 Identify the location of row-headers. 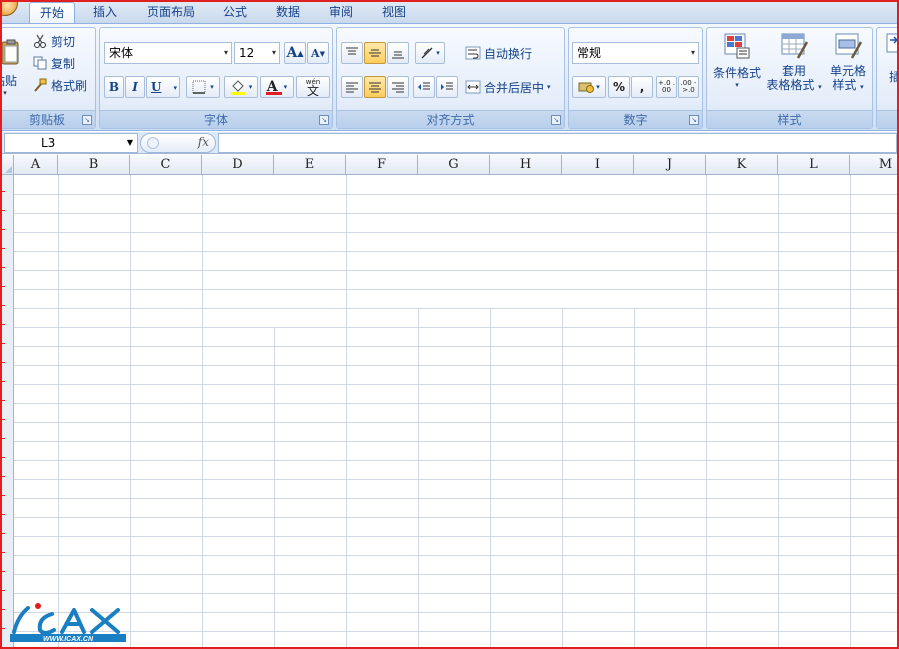
(8, 411).